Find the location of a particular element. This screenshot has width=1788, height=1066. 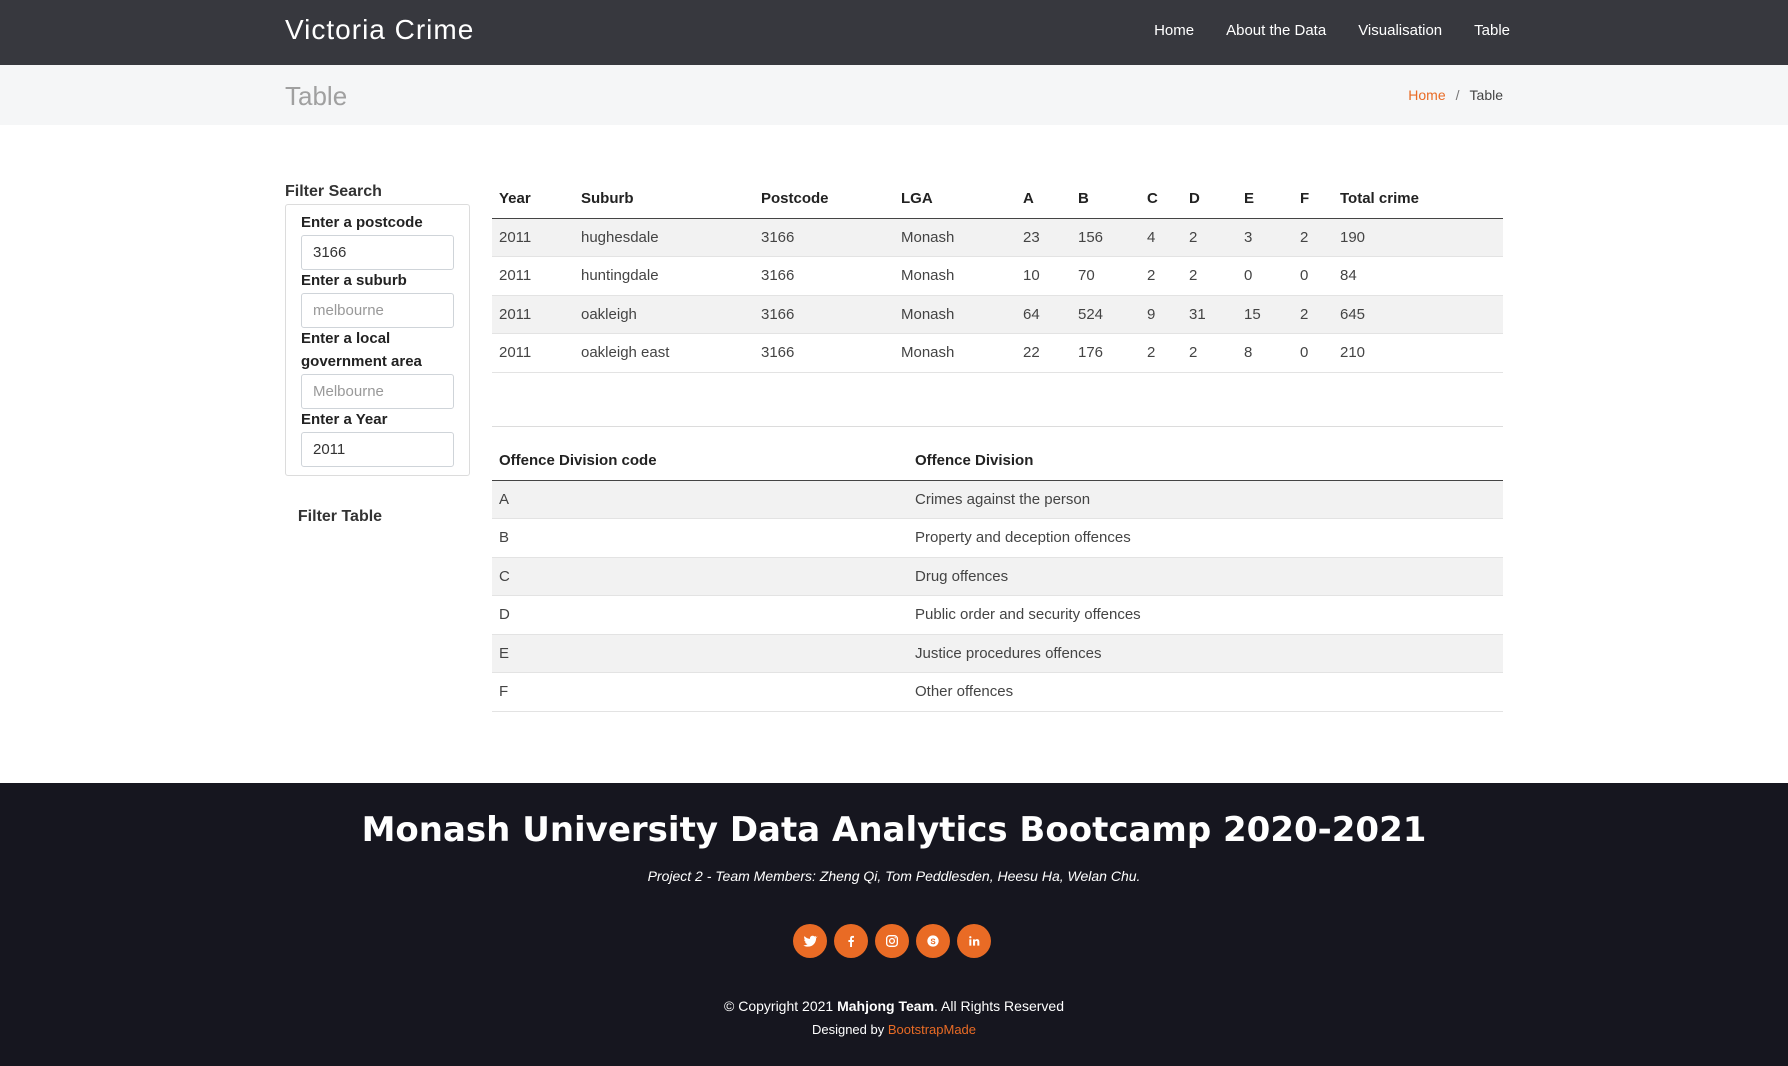

col-header-a: A is located at coordinates (1043, 199).